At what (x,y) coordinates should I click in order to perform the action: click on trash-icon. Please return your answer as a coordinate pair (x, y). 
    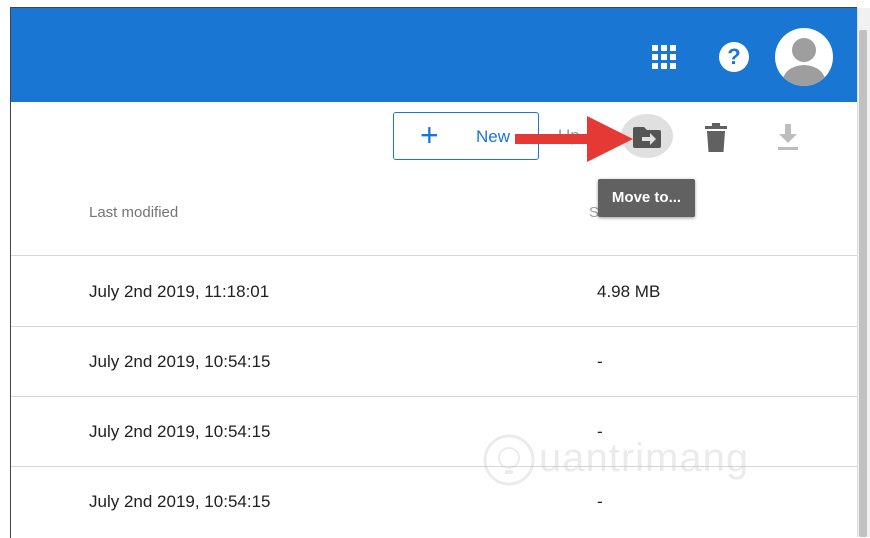
    Looking at the image, I should click on (716, 138).